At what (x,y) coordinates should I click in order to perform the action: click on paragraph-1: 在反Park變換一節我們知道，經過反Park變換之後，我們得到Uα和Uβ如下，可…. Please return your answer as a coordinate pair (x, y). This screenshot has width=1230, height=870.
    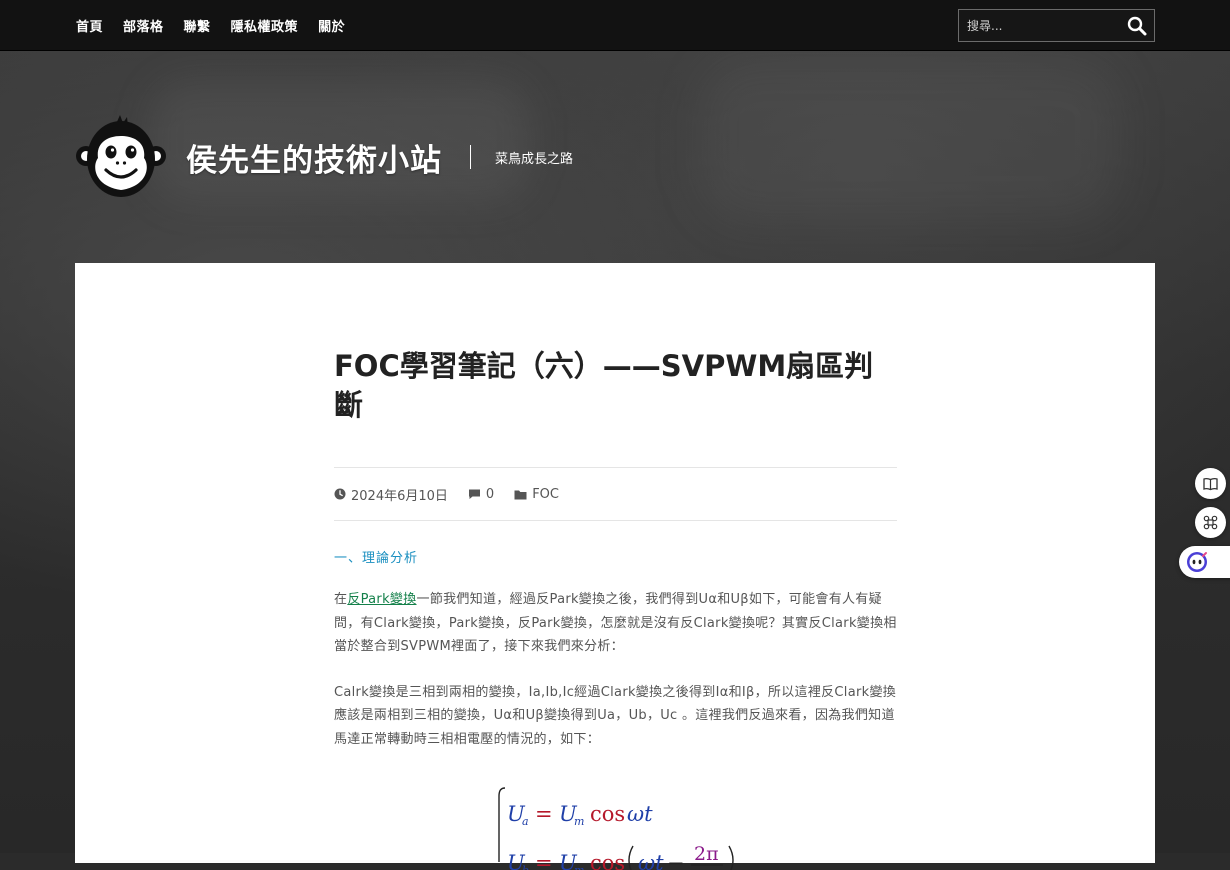
    Looking at the image, I should click on (615, 623).